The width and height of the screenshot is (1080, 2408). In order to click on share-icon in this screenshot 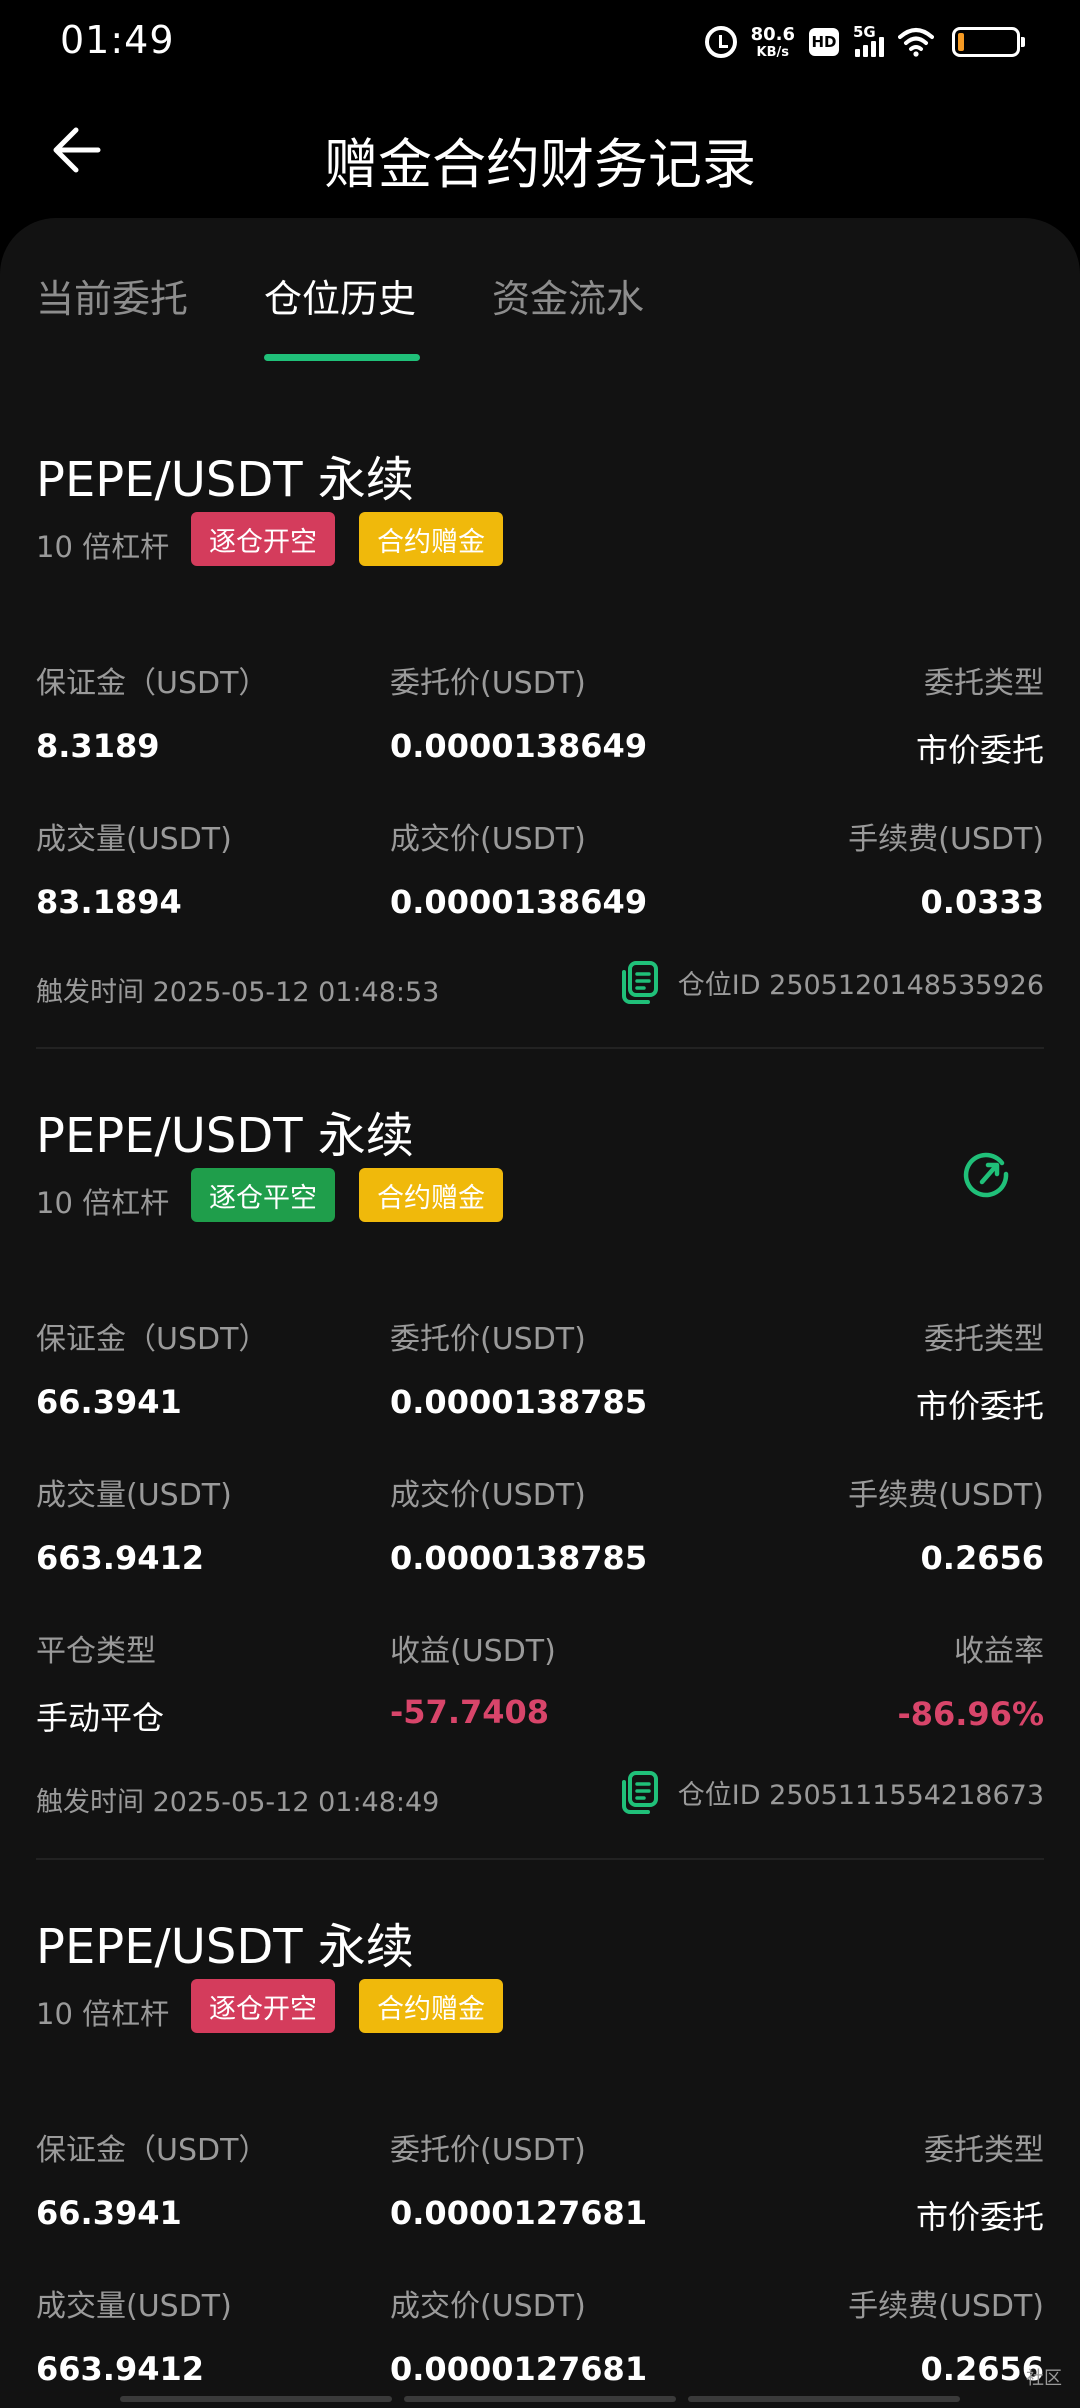, I will do `click(986, 1174)`.